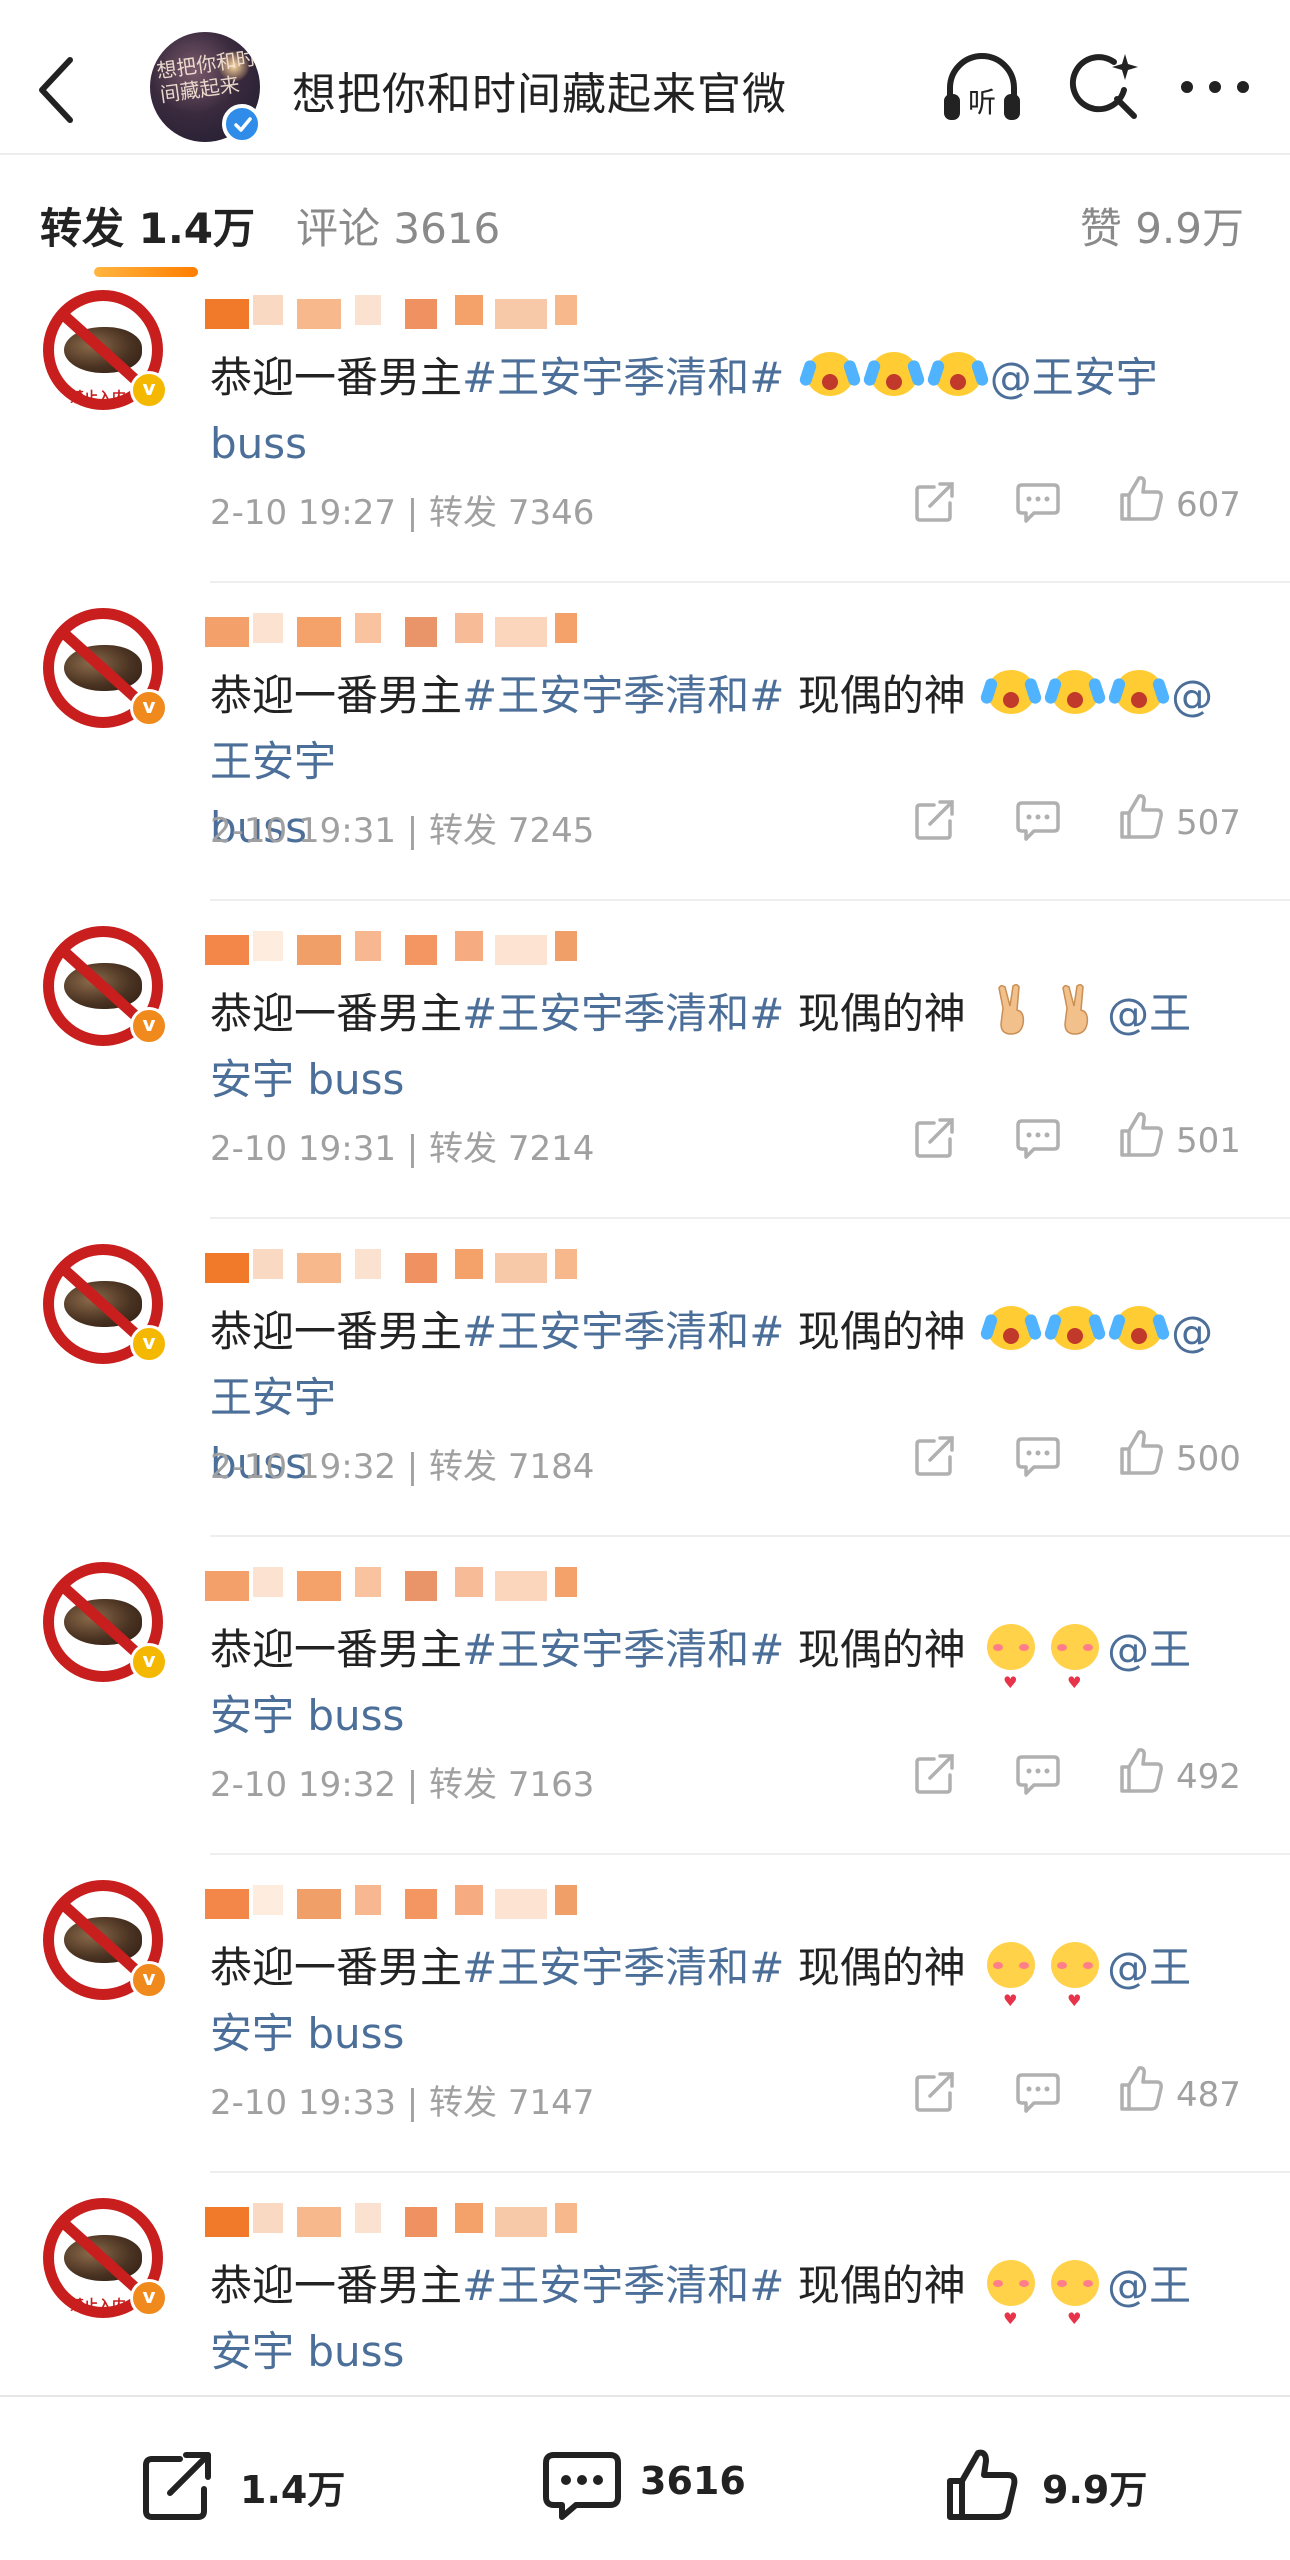 The height and width of the screenshot is (2560, 1290). I want to click on repost-count-label: 转发 7147, so click(512, 2103).